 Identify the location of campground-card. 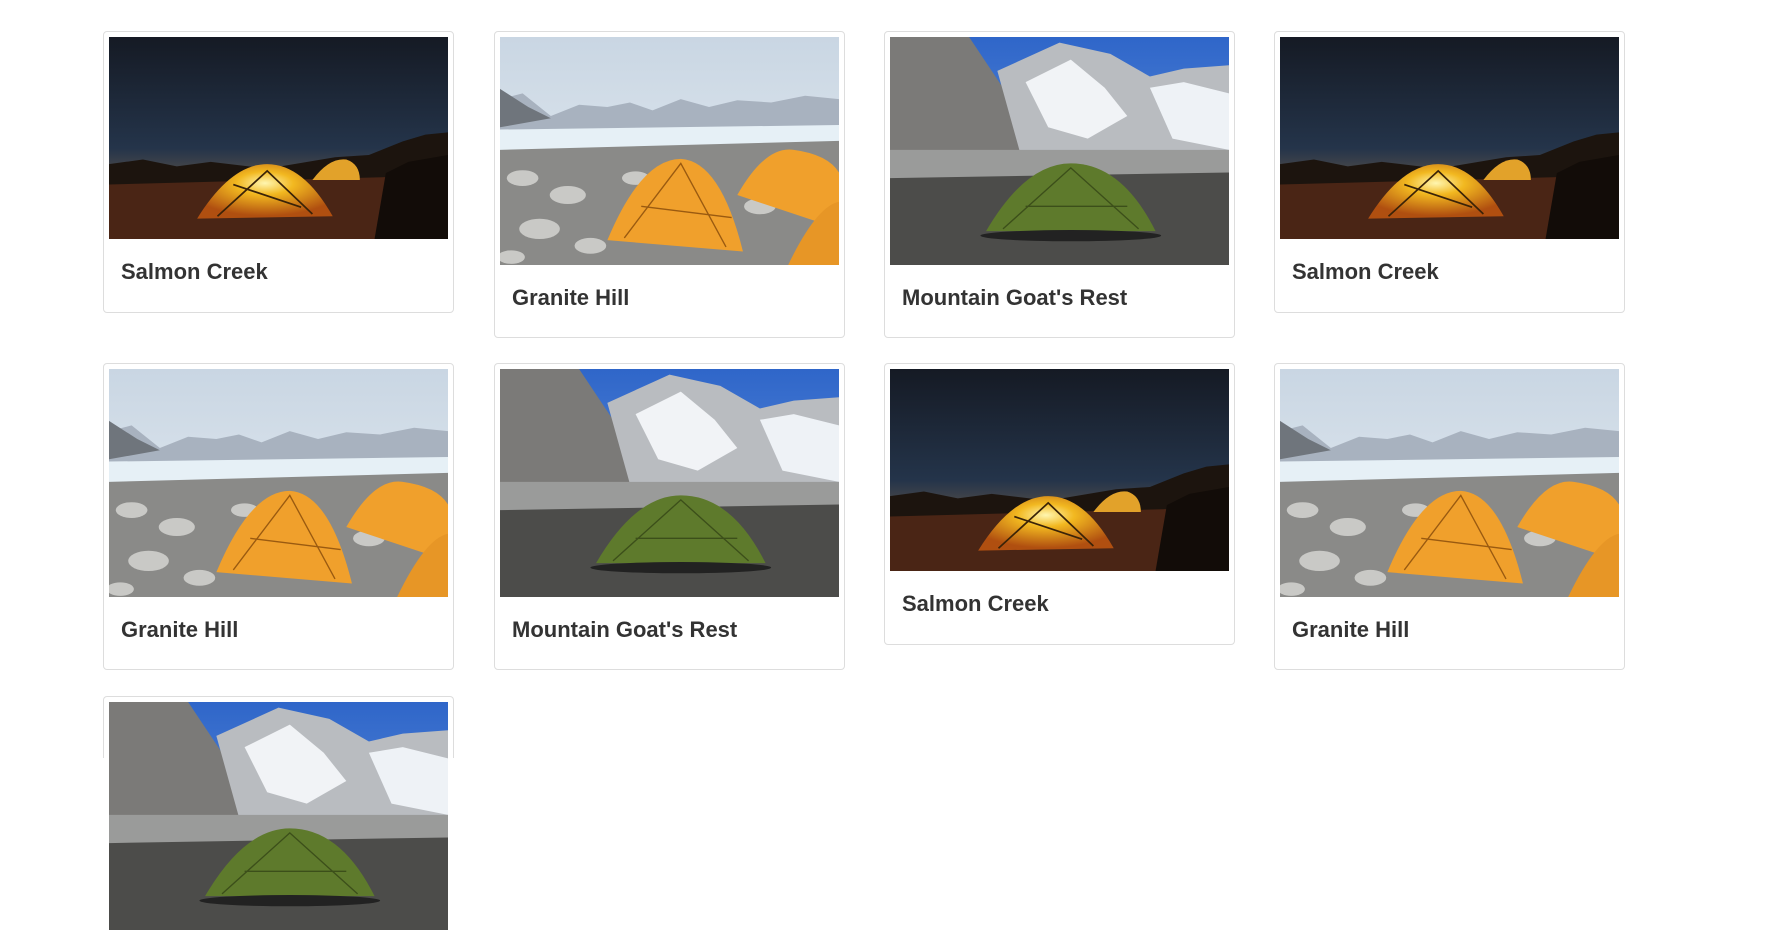
(278, 727).